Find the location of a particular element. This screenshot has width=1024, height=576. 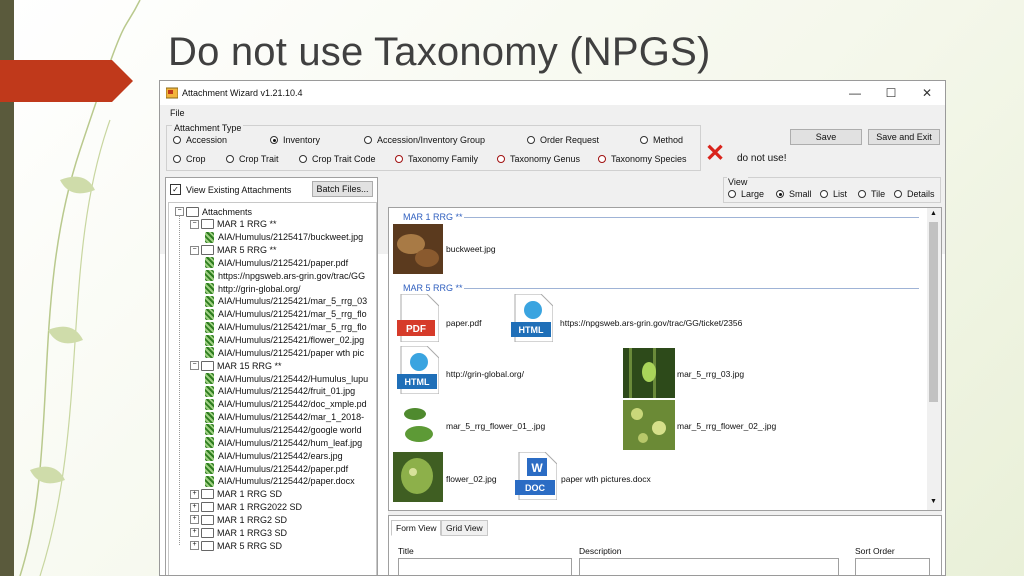

tree-leaf: AIA/Humulus/2125442/Humulus_lupu is located at coordinates (286, 378).